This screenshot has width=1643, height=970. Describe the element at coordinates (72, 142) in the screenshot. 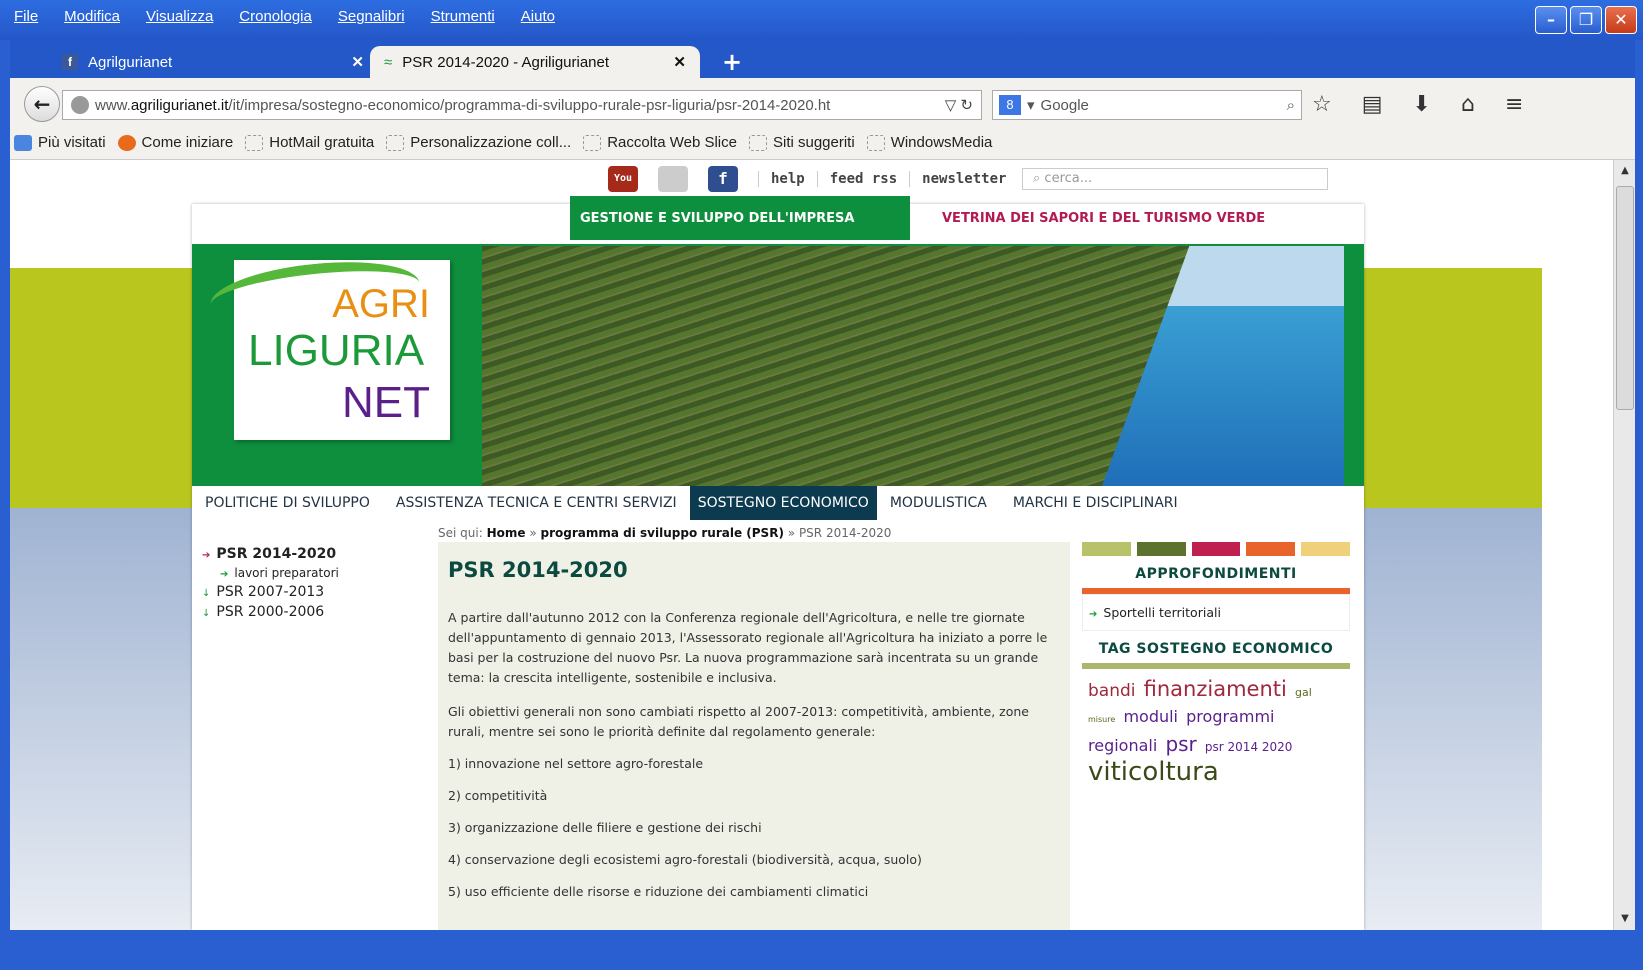

I see `bookmark-label: Più visitati` at that location.